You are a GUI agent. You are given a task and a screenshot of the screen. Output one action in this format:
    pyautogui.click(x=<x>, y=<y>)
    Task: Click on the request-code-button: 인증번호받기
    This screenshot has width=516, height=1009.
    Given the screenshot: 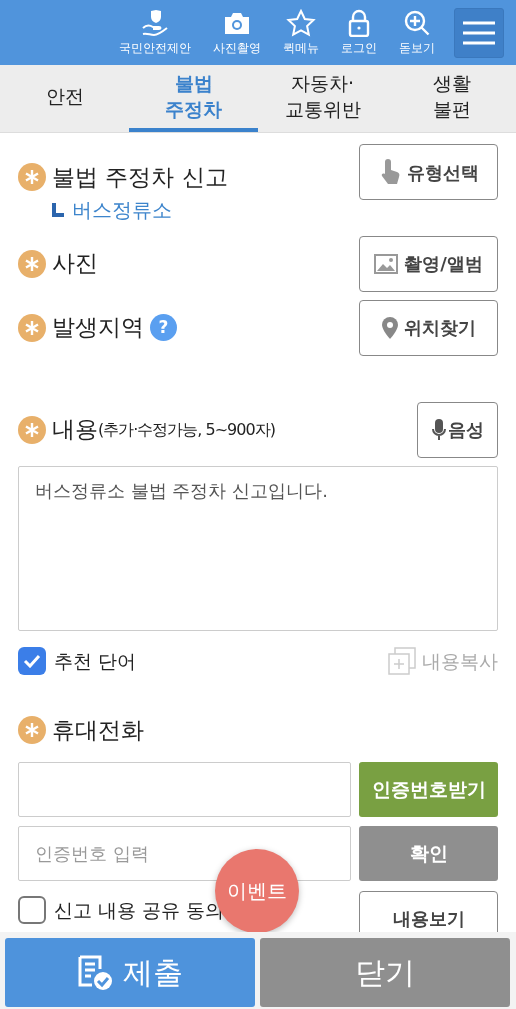 What is the action you would take?
    pyautogui.click(x=428, y=789)
    